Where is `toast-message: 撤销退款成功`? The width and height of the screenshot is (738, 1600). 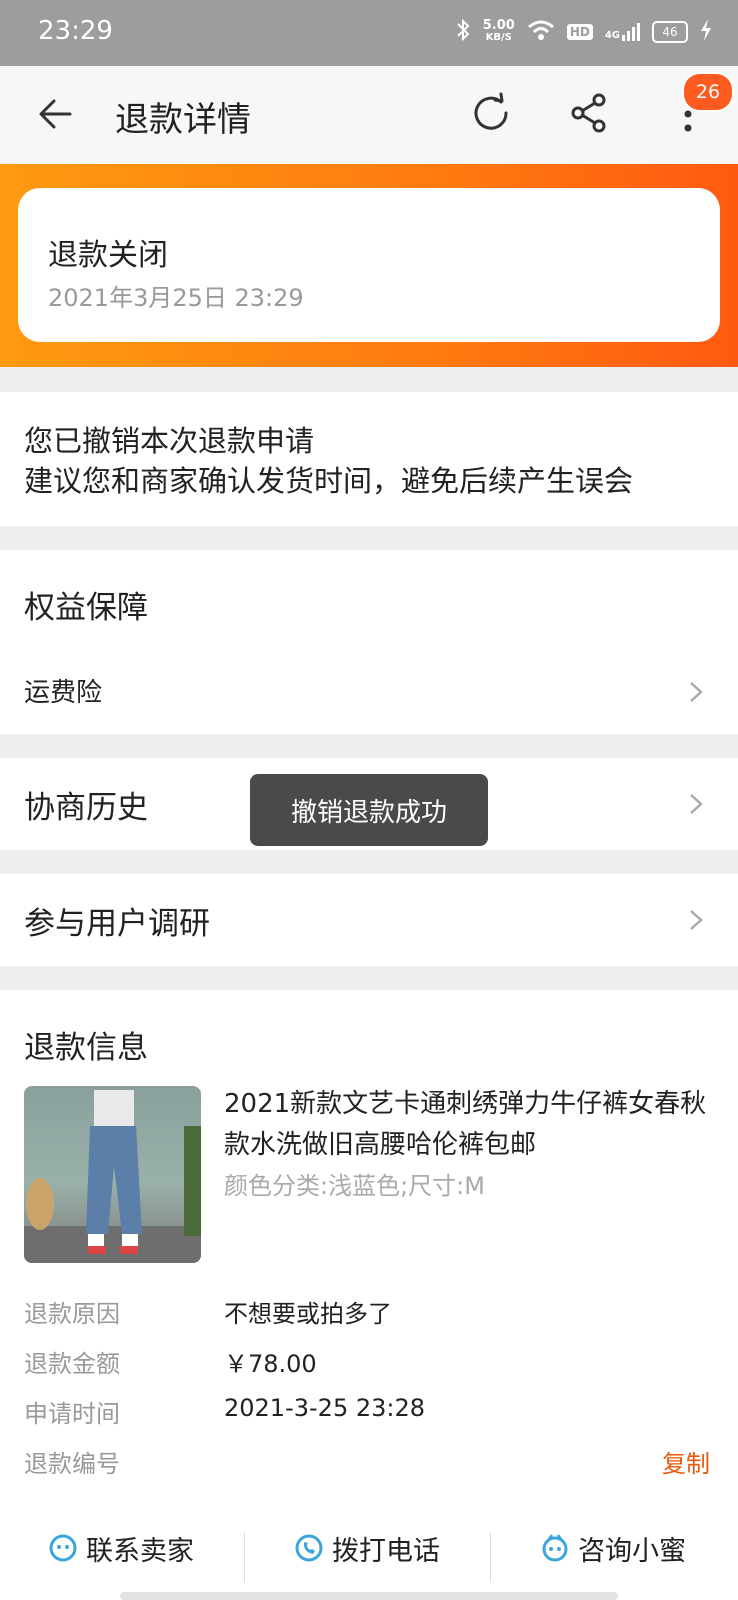
toast-message: 撤销退款成功 is located at coordinates (369, 810).